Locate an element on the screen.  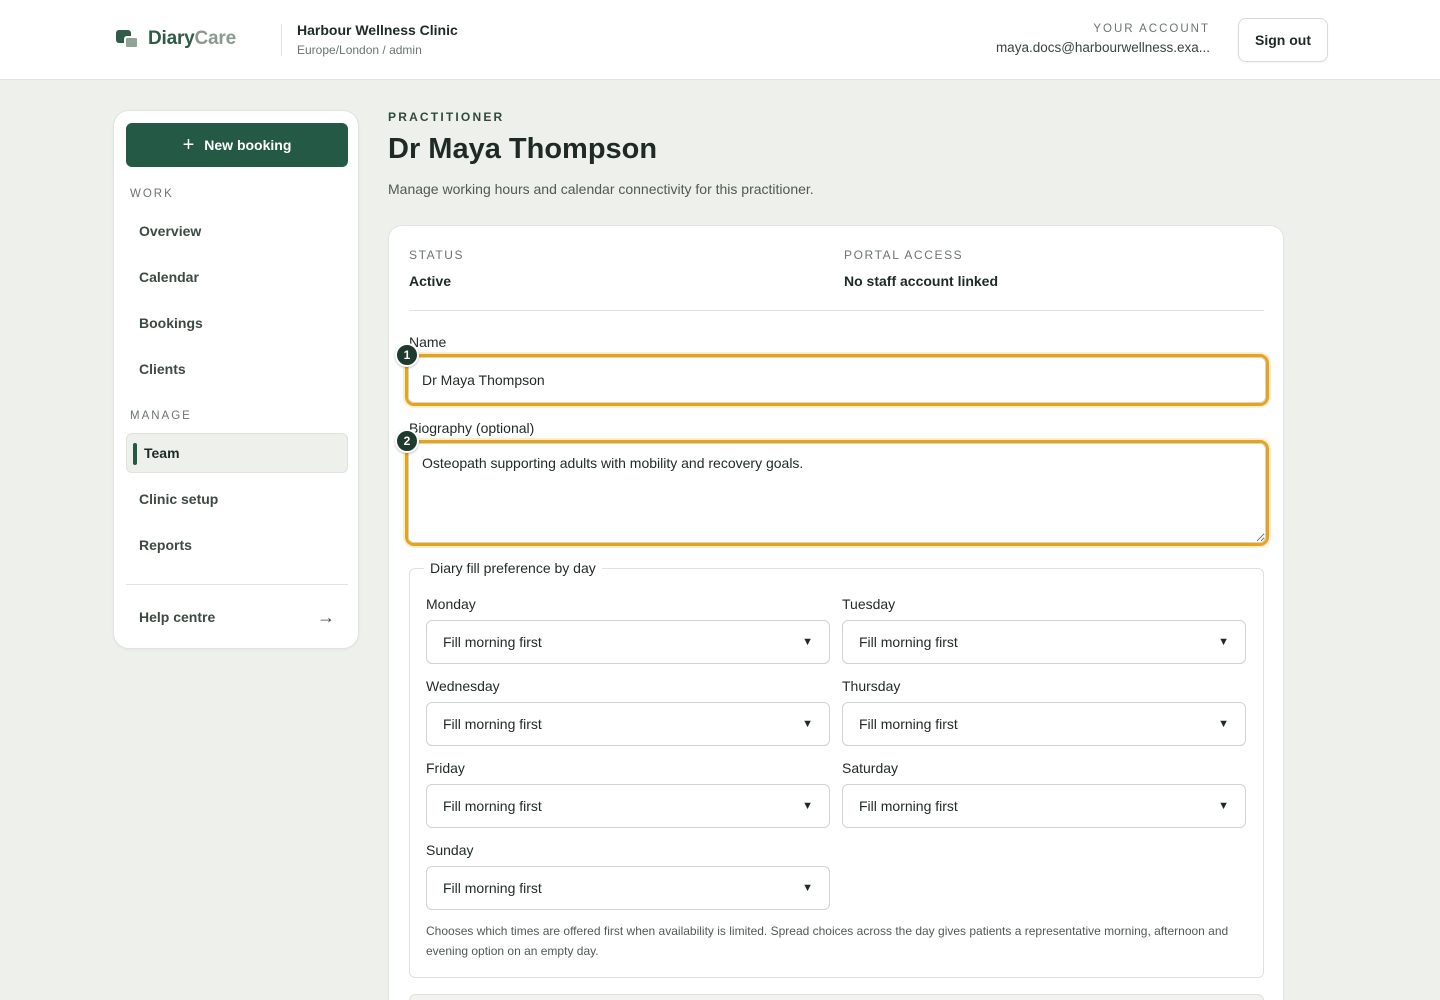
clinic-subtitle: Europe/London / admin is located at coordinates (359, 50).